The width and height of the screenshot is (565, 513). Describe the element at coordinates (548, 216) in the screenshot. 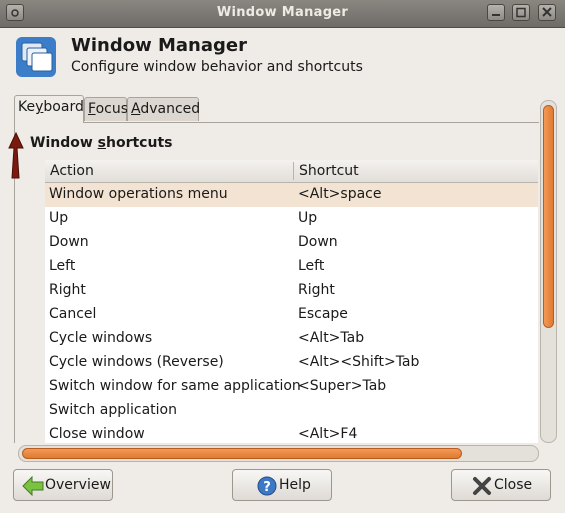

I see `vertical-scroll-thumb` at that location.